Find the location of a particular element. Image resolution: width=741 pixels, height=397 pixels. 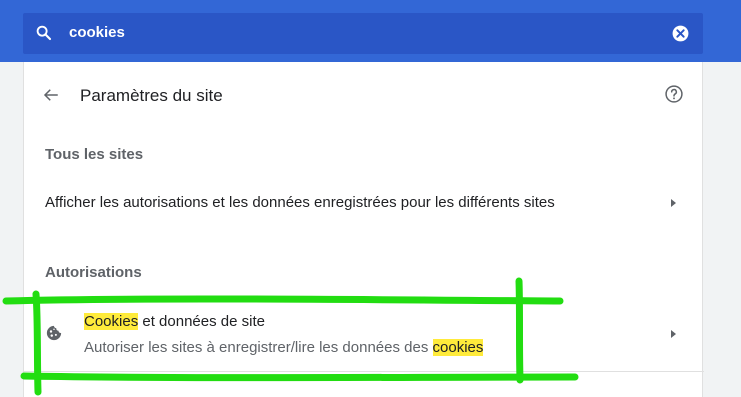

search-bar: cookies is located at coordinates (363, 33).